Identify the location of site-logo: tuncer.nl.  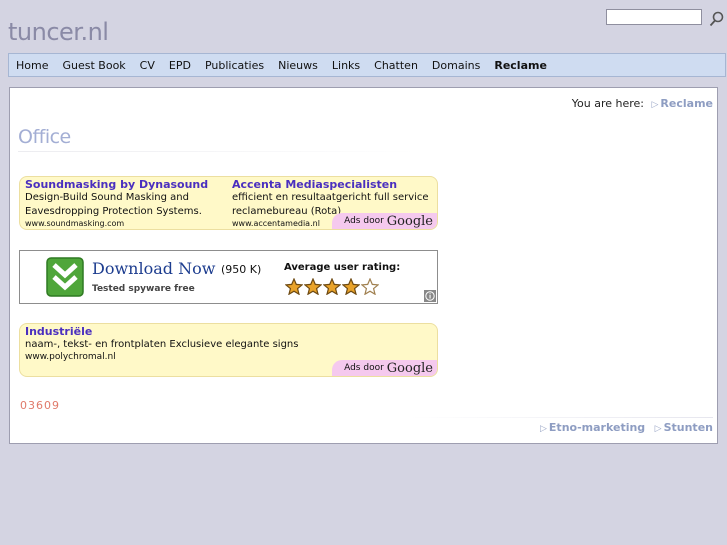
(58, 32).